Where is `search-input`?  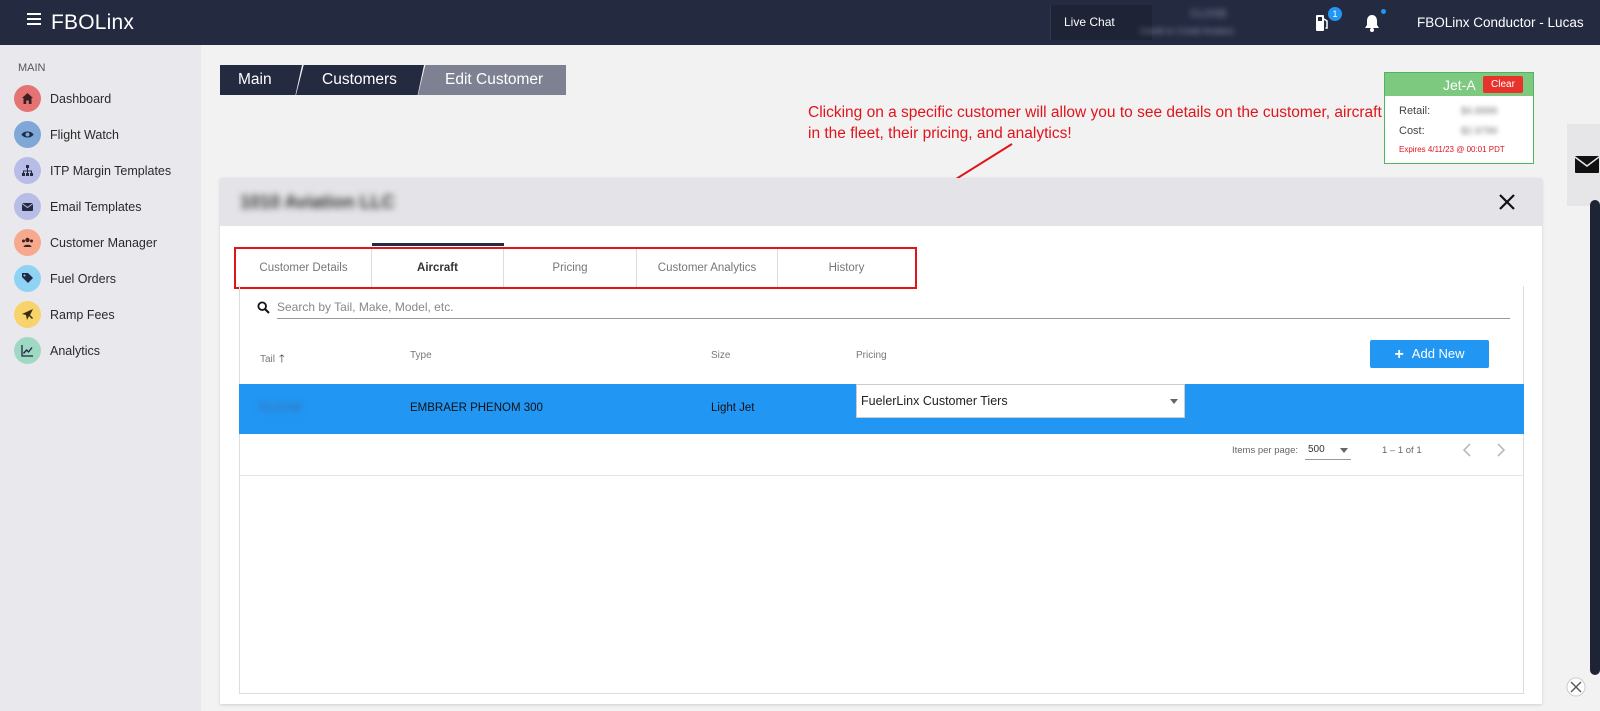
search-input is located at coordinates (893, 307).